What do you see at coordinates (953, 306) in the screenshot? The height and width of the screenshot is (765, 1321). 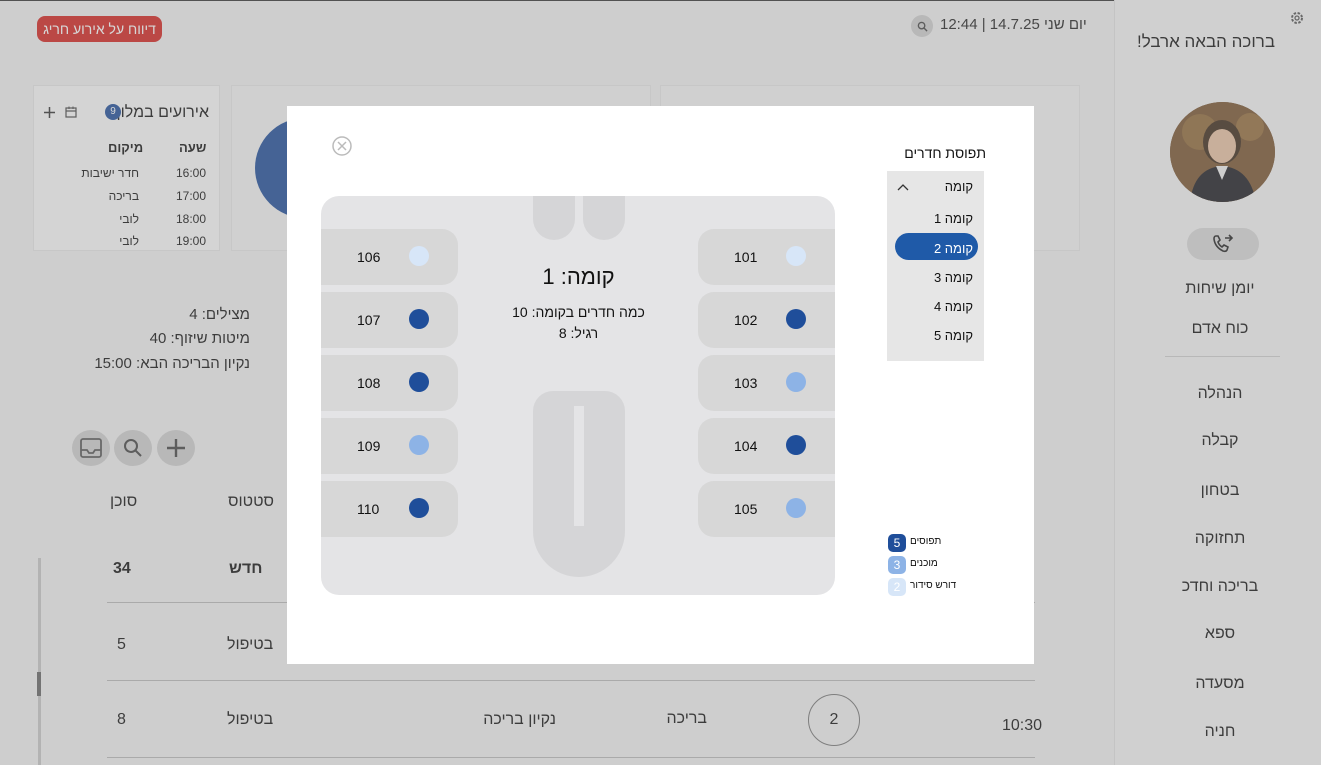 I see `floor-option: קומה 4` at bounding box center [953, 306].